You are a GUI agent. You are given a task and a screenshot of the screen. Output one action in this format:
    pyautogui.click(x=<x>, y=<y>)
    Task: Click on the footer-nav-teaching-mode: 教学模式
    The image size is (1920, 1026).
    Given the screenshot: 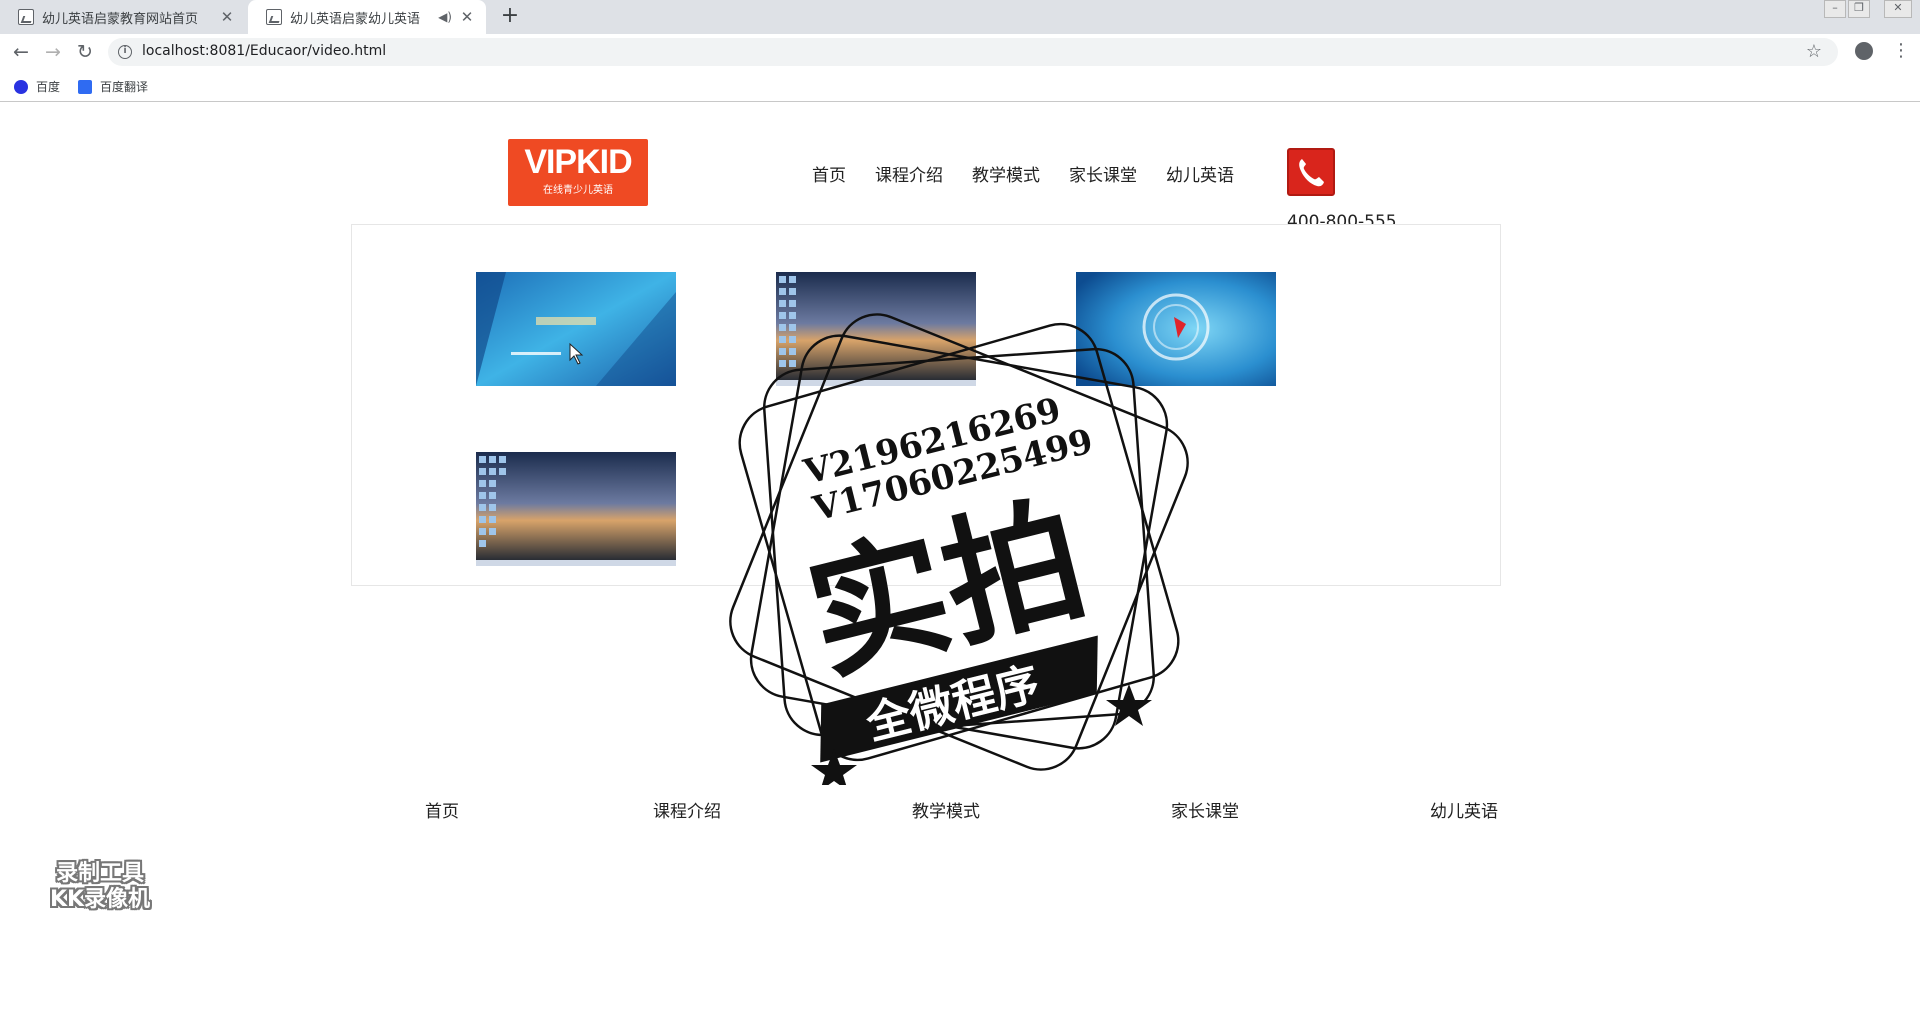 What is the action you would take?
    pyautogui.click(x=946, y=809)
    